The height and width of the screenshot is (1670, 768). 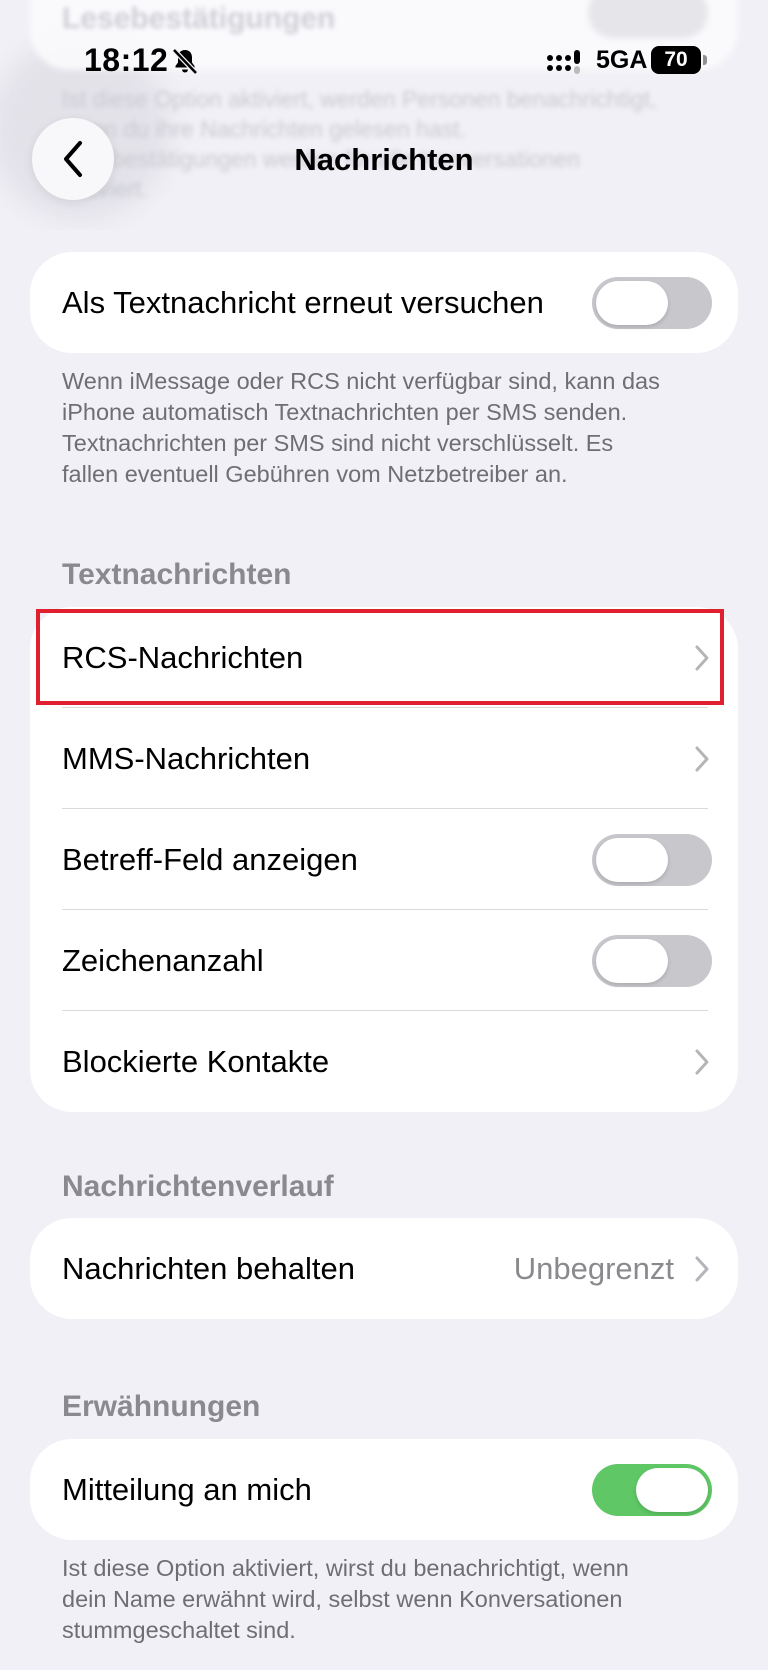 I want to click on row-value: Unbegrenzt, so click(x=593, y=1268).